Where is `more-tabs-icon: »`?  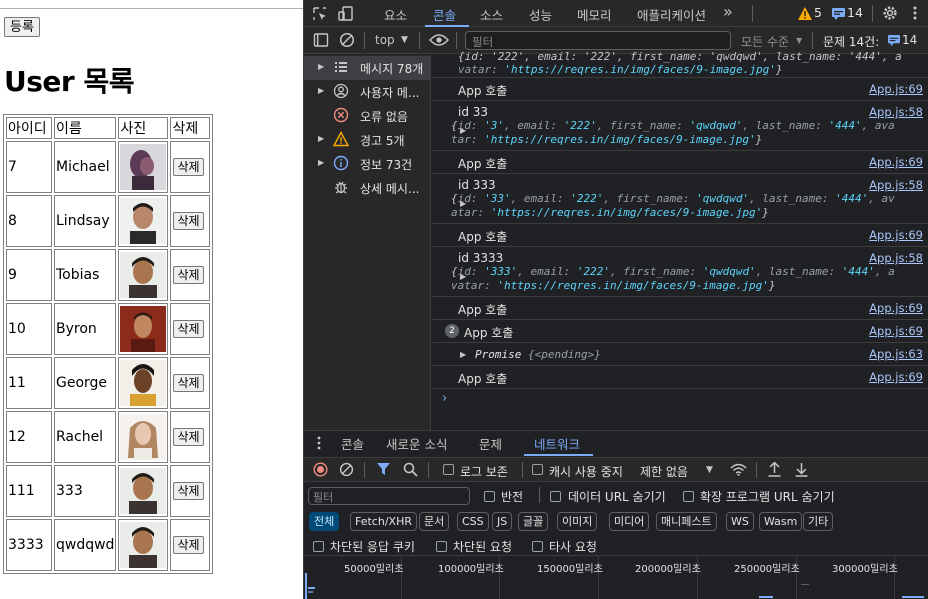
more-tabs-icon: » is located at coordinates (728, 11).